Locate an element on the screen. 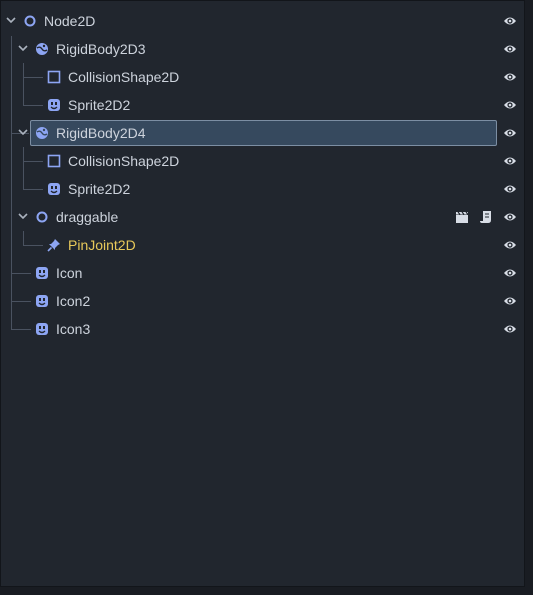 This screenshot has height=595, width=533. node-label: Icon2 is located at coordinates (73, 301).